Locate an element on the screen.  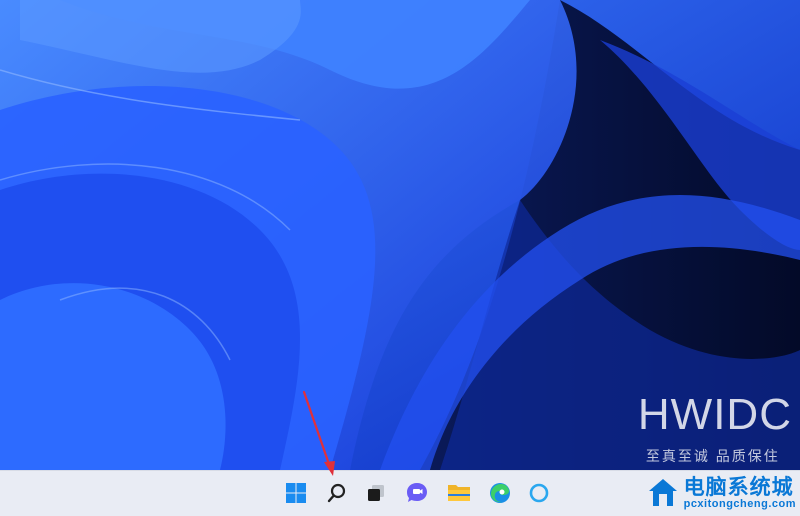
search-icon is located at coordinates (337, 493).